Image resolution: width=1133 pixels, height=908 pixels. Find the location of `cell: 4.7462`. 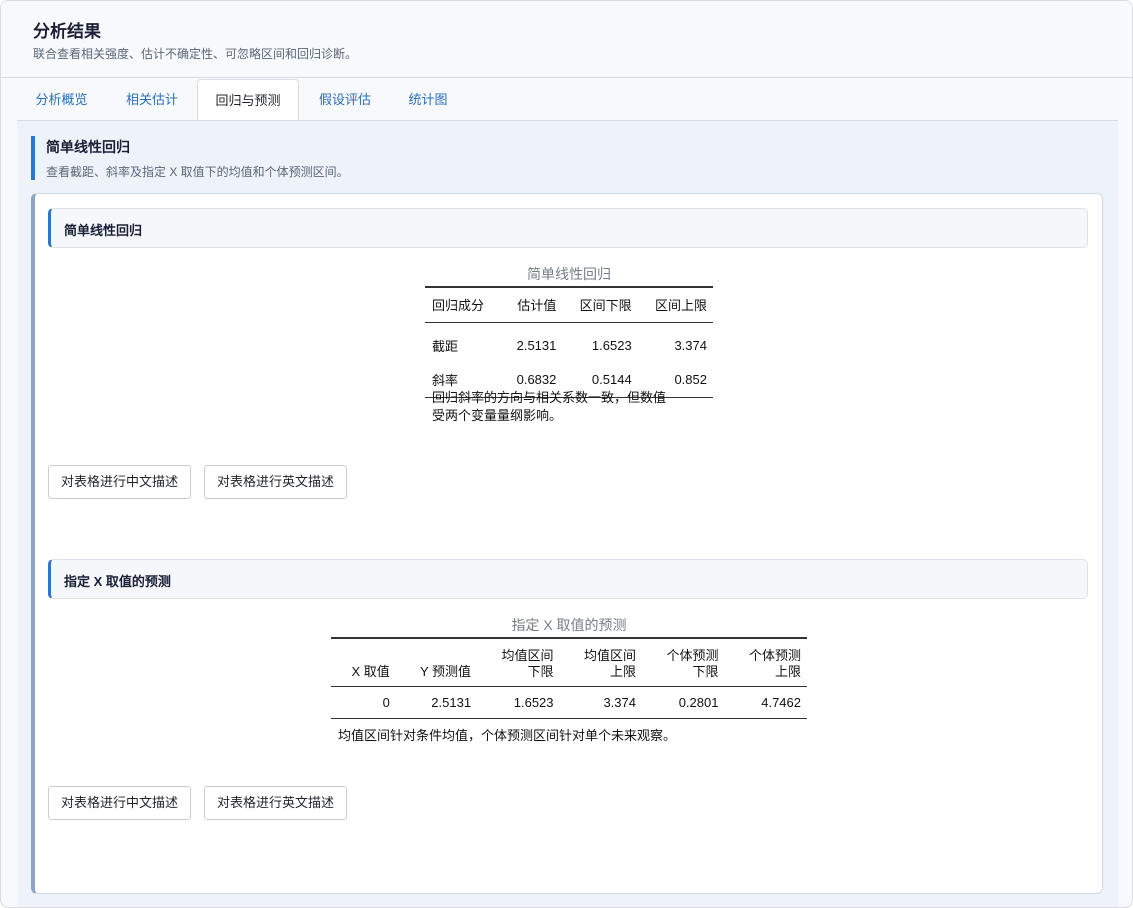

cell: 4.7462 is located at coordinates (781, 702).